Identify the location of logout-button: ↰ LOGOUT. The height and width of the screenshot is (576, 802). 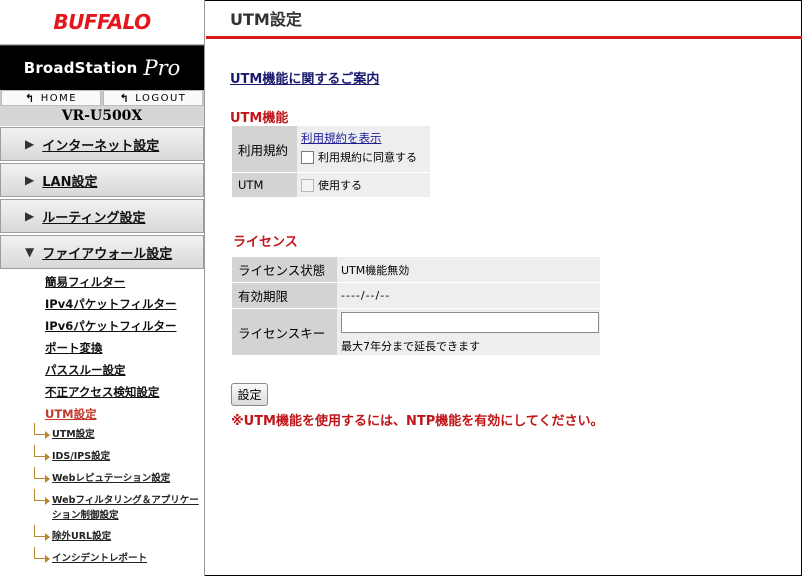
(153, 98).